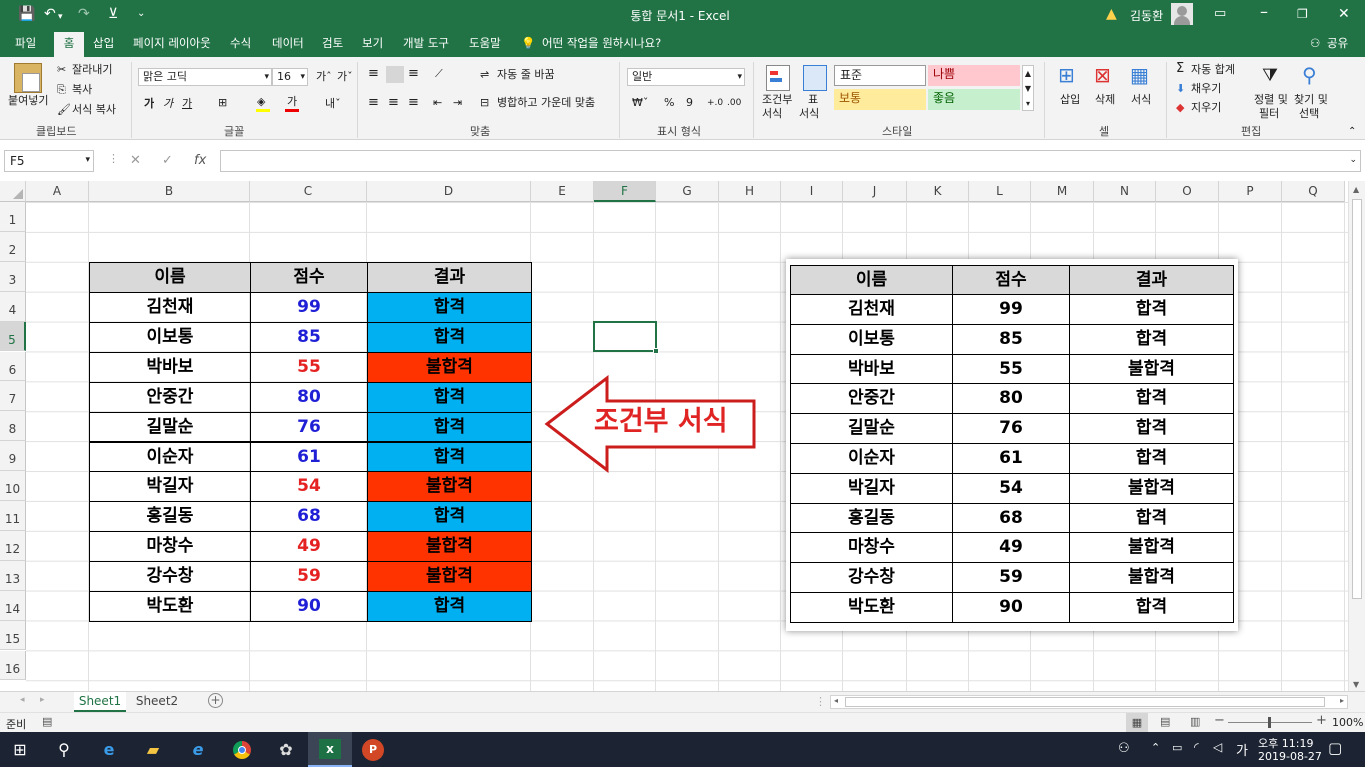 The image size is (1365, 767). Describe the element at coordinates (61, 70) in the screenshot. I see `cut-icon: ✂` at that location.